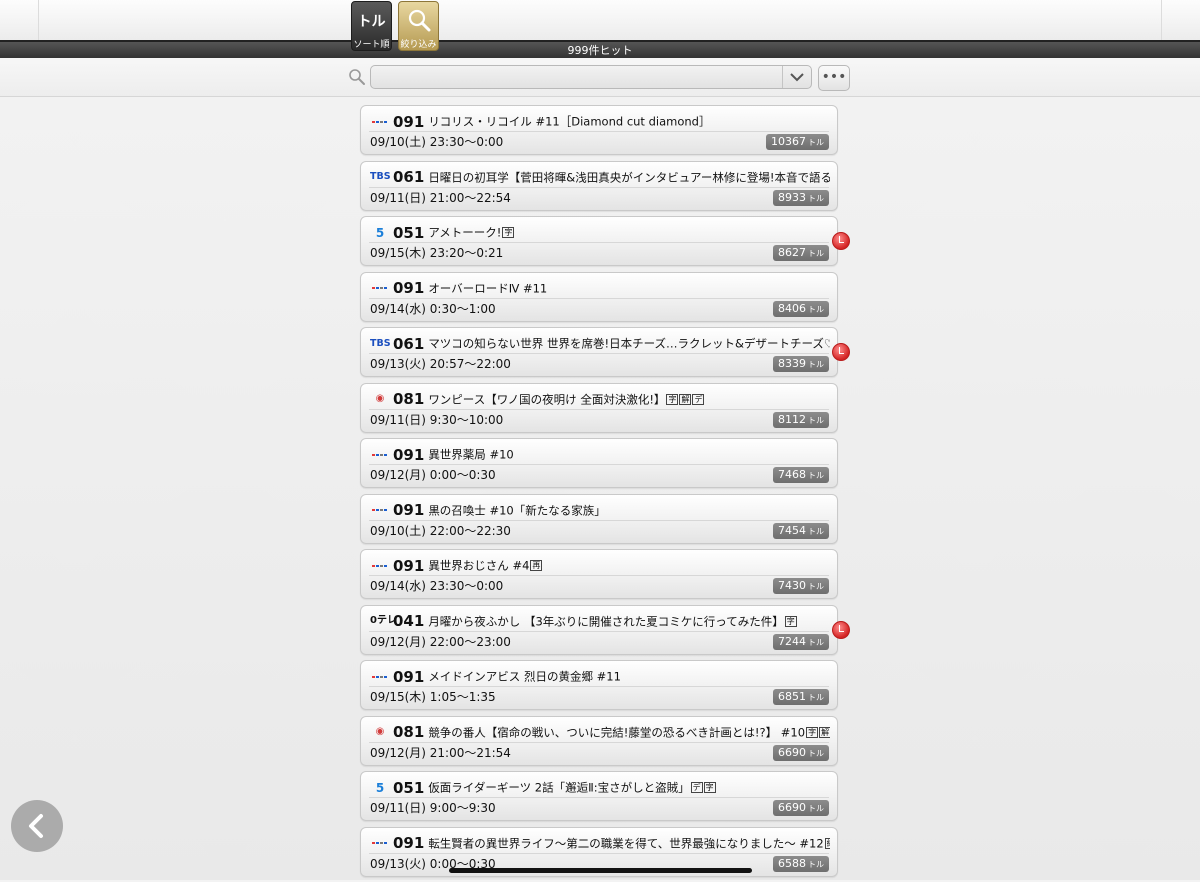  Describe the element at coordinates (629, 177) in the screenshot. I see `program-title: 日曜日の初耳学【菅田将暉&浅田真央がインタビュアー林修に登場!本音で語る】` at that location.